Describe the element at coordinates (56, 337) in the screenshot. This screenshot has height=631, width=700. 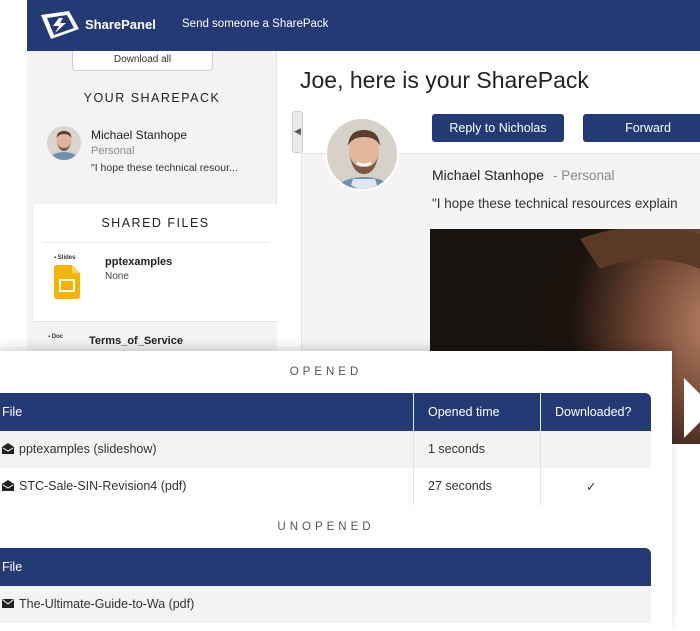
I see `doc-file-type-tag: ▪ Doc` at that location.